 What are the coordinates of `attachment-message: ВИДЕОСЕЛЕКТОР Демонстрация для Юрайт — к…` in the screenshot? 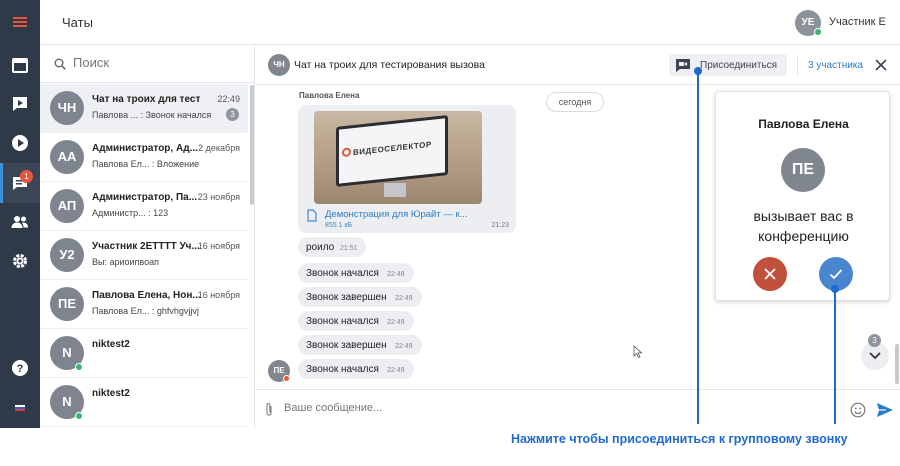 It's located at (407, 169).